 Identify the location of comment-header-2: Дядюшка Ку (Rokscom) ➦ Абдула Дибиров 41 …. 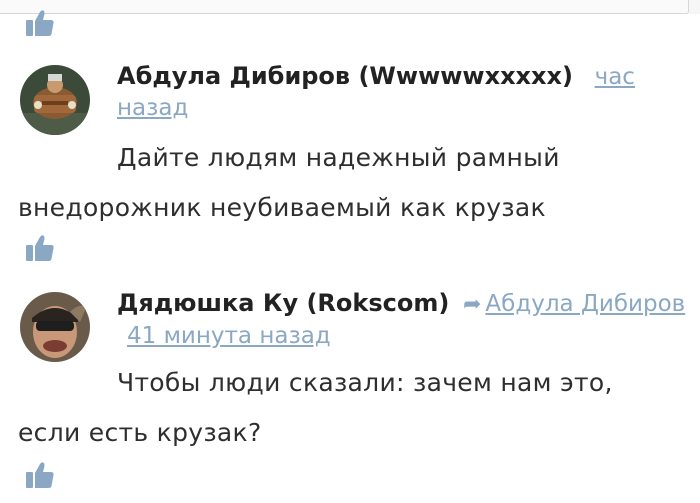
(402, 319).